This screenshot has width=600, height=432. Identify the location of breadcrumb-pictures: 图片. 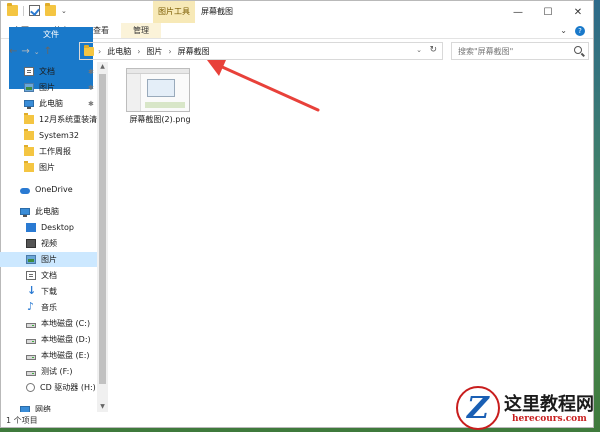
(154, 51).